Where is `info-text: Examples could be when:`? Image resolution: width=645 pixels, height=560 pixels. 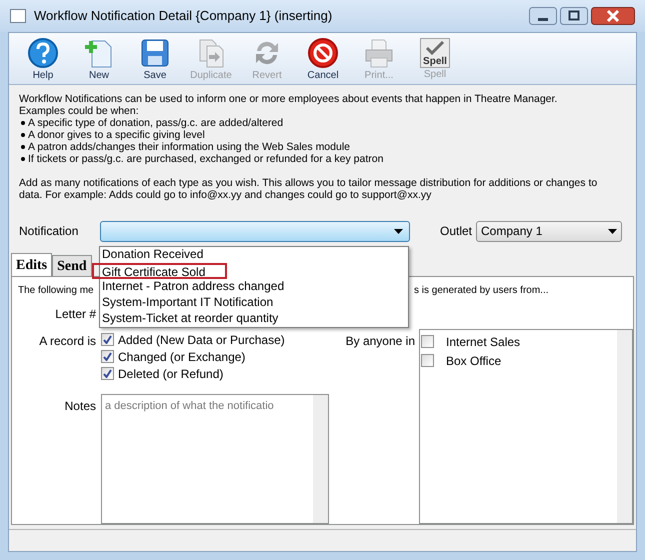 info-text: Examples could be when: is located at coordinates (79, 111).